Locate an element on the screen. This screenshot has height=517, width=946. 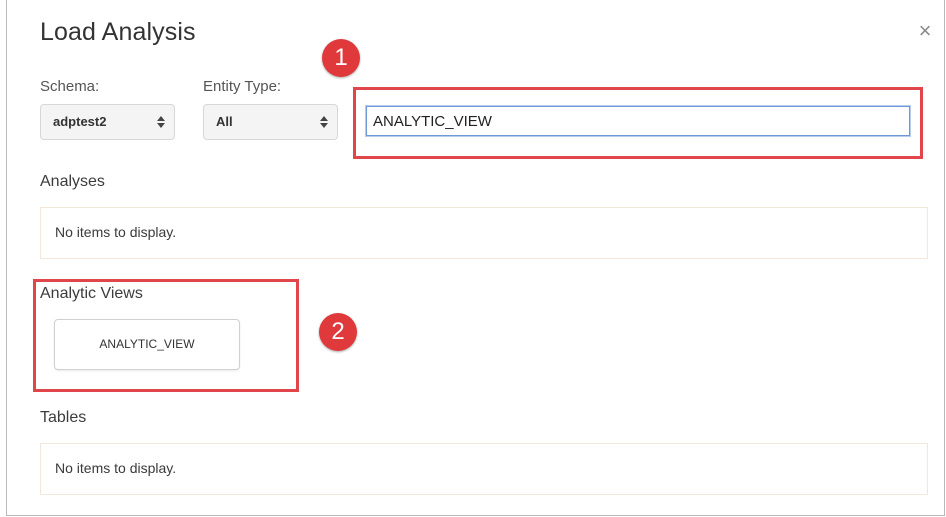
entity-type-select-value: All is located at coordinates (224, 121).